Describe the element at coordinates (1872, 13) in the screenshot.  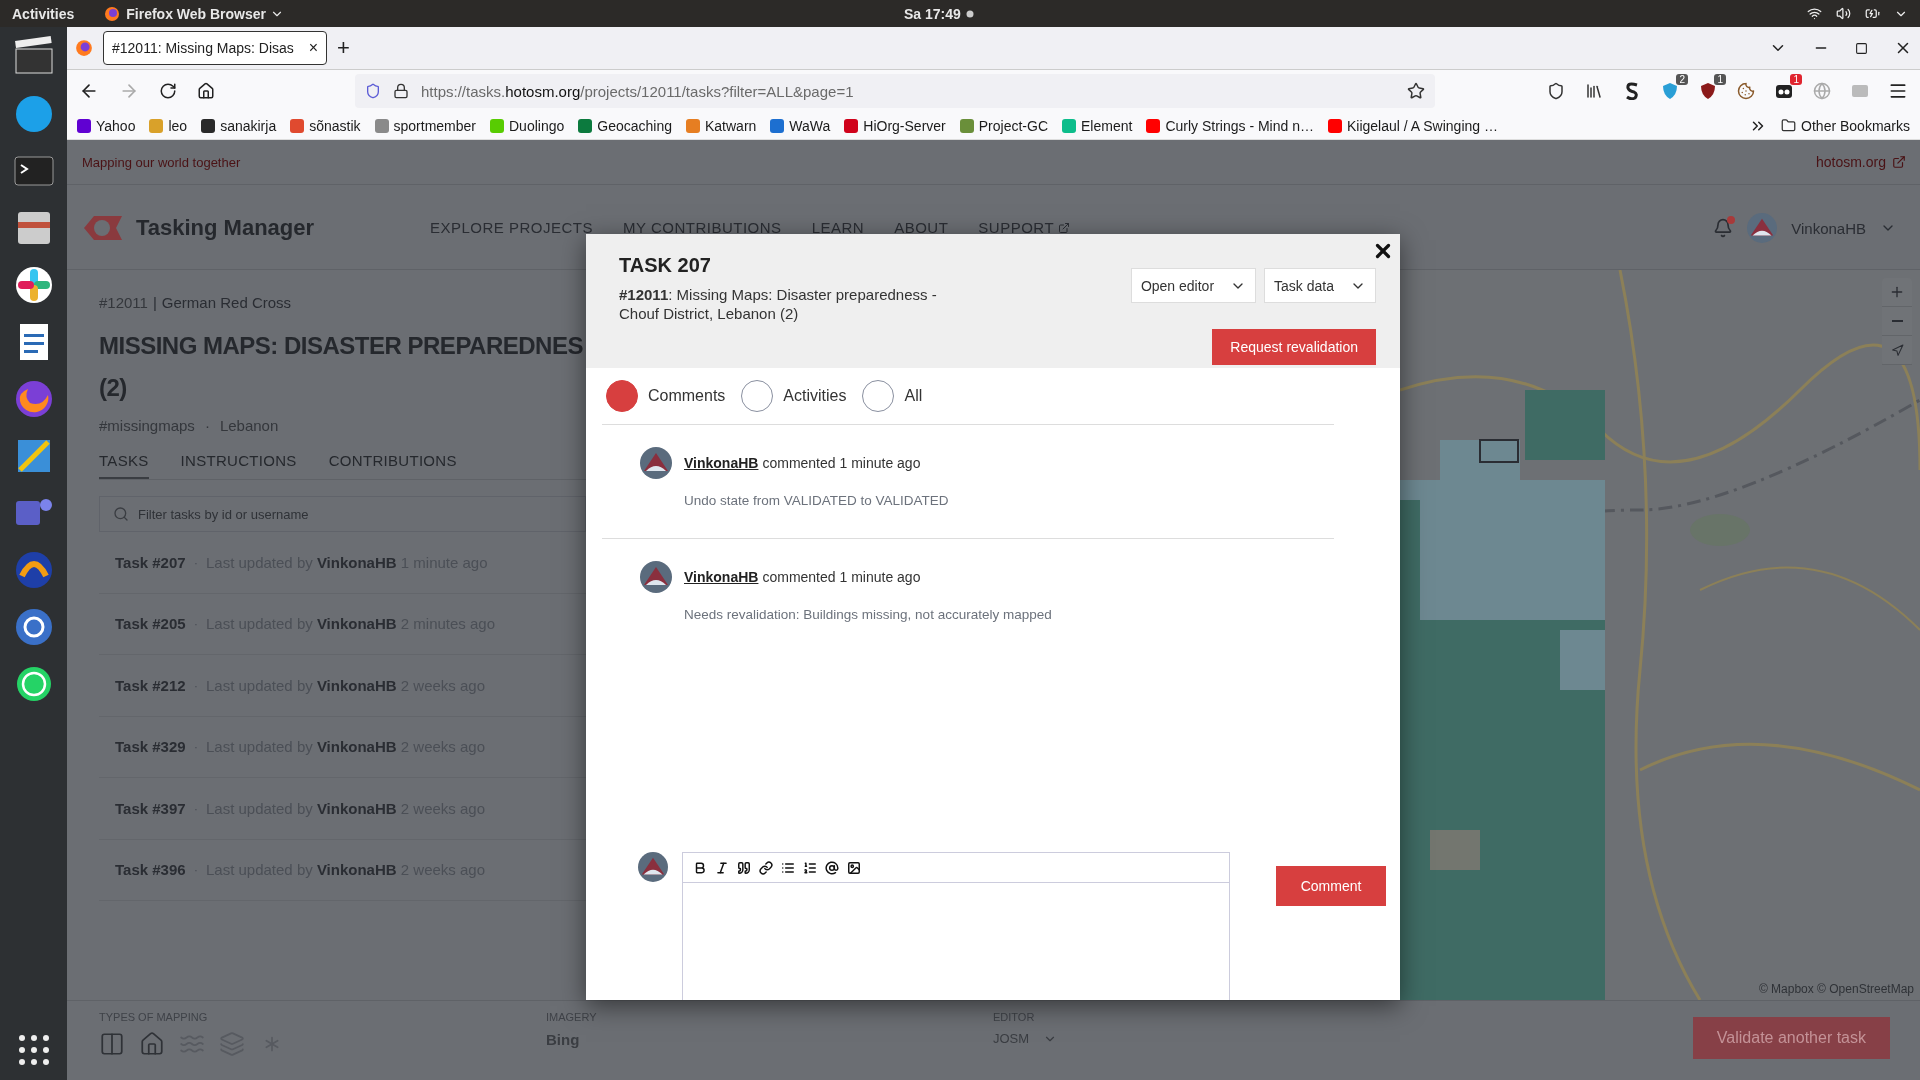
I see `battery-icon` at that location.